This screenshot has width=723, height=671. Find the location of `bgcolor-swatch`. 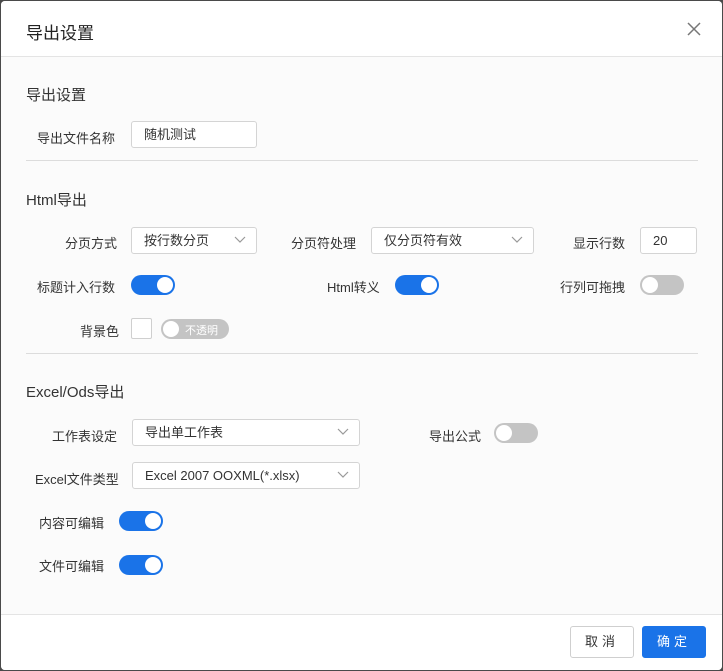

bgcolor-swatch is located at coordinates (141, 328).